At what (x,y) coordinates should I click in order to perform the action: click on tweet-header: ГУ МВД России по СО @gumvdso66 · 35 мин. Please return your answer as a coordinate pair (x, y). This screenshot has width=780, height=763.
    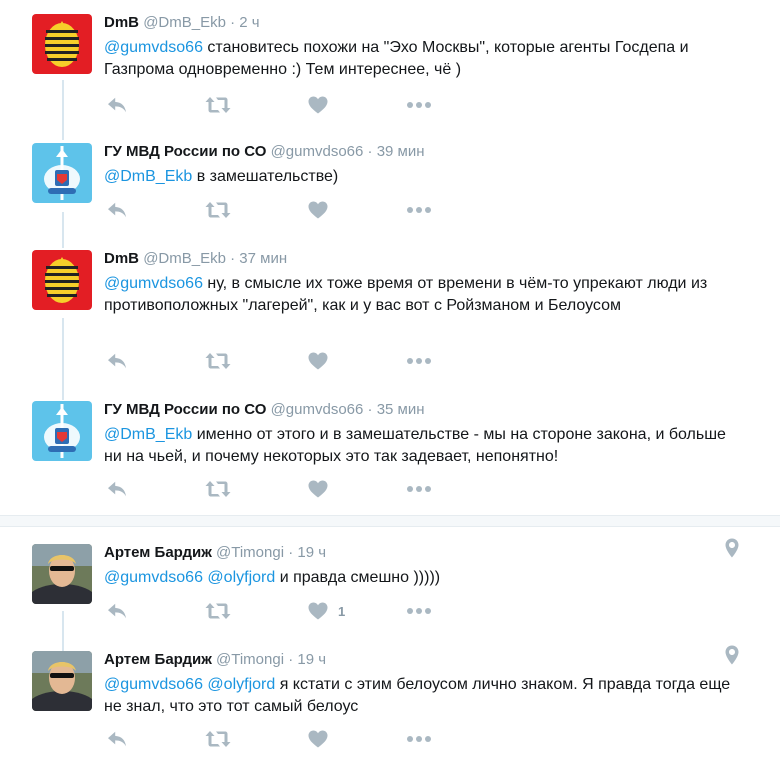
    Looking at the image, I should click on (264, 410).